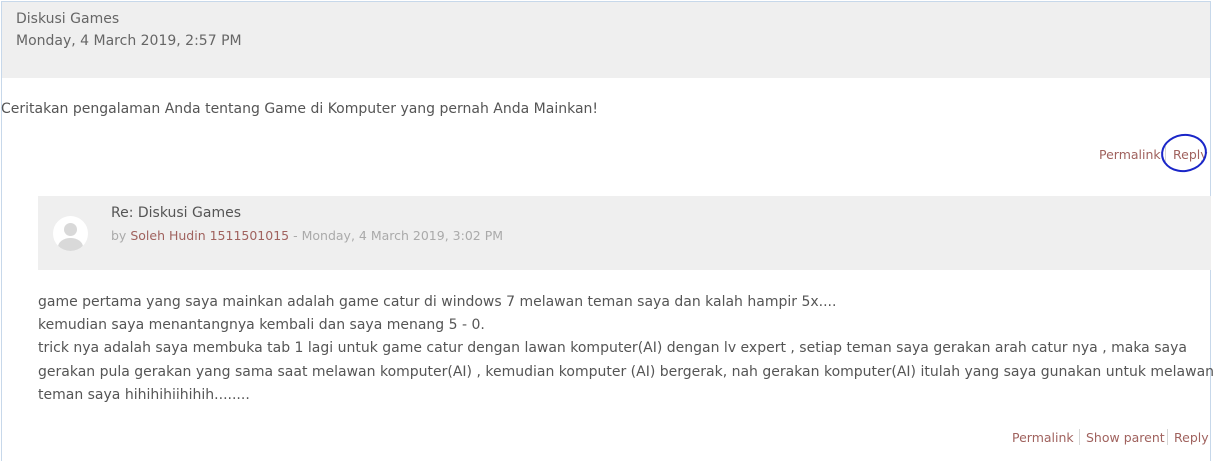 The height and width of the screenshot is (461, 1226). I want to click on post-subject: Diskusi Games, so click(68, 19).